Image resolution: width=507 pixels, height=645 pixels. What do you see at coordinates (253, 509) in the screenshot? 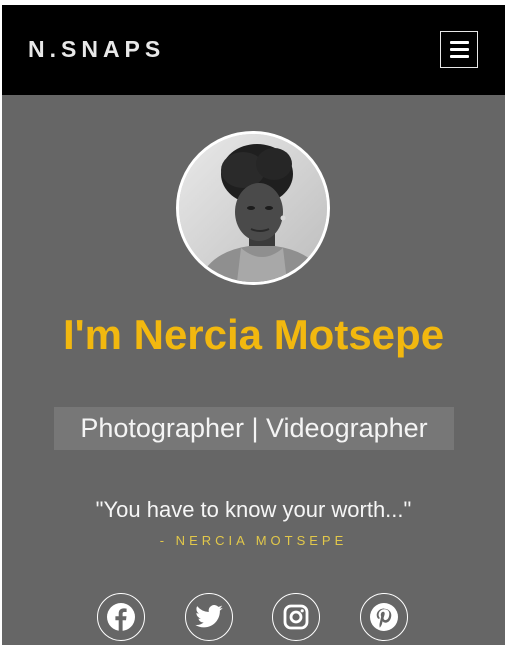
I see `hero-quote: "You have to know your worth..."` at bounding box center [253, 509].